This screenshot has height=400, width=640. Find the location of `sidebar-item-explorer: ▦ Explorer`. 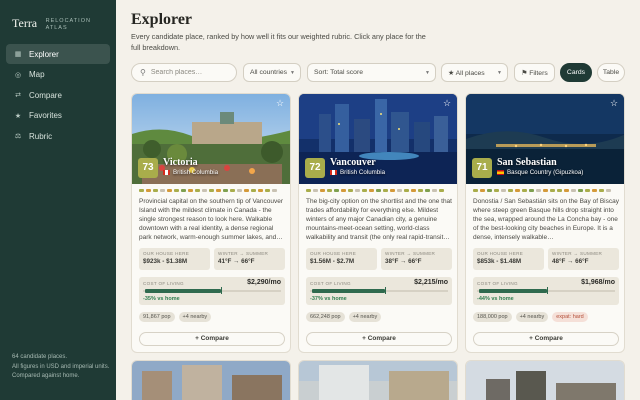

sidebar-item-explorer: ▦ Explorer is located at coordinates (58, 54).